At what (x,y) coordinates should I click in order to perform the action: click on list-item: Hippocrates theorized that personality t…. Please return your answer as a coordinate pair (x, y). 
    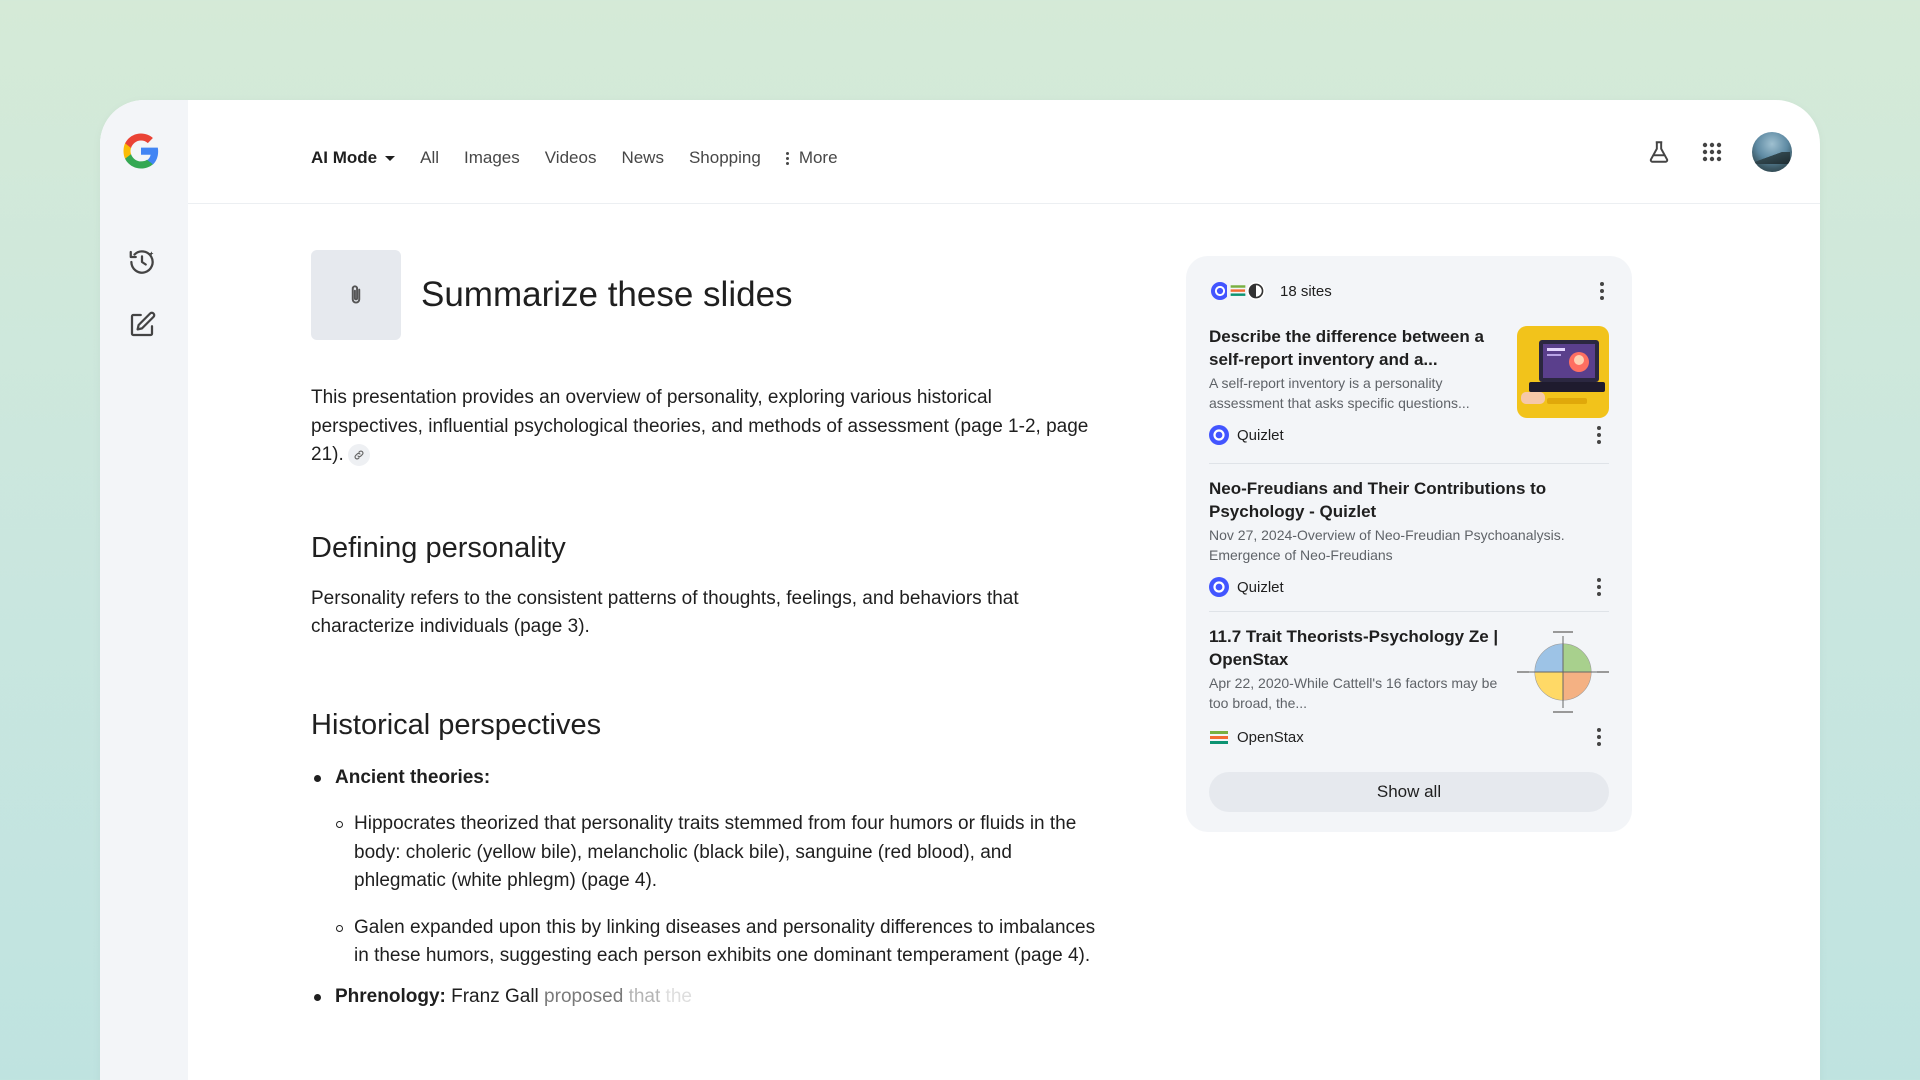
    Looking at the image, I should click on (718, 853).